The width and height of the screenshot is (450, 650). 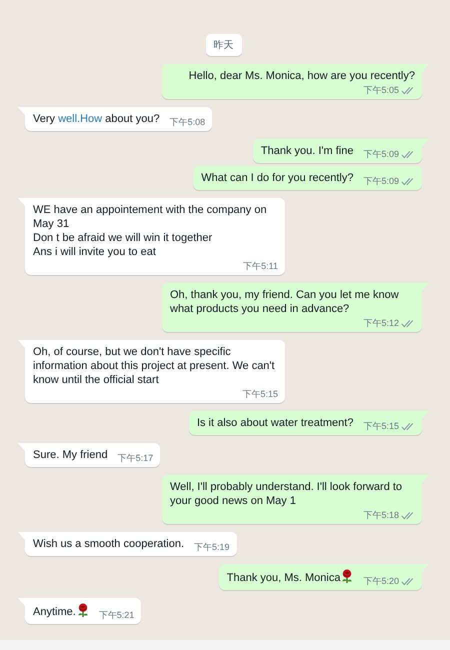 I want to click on message-text: Very well.How about you?, so click(x=96, y=119).